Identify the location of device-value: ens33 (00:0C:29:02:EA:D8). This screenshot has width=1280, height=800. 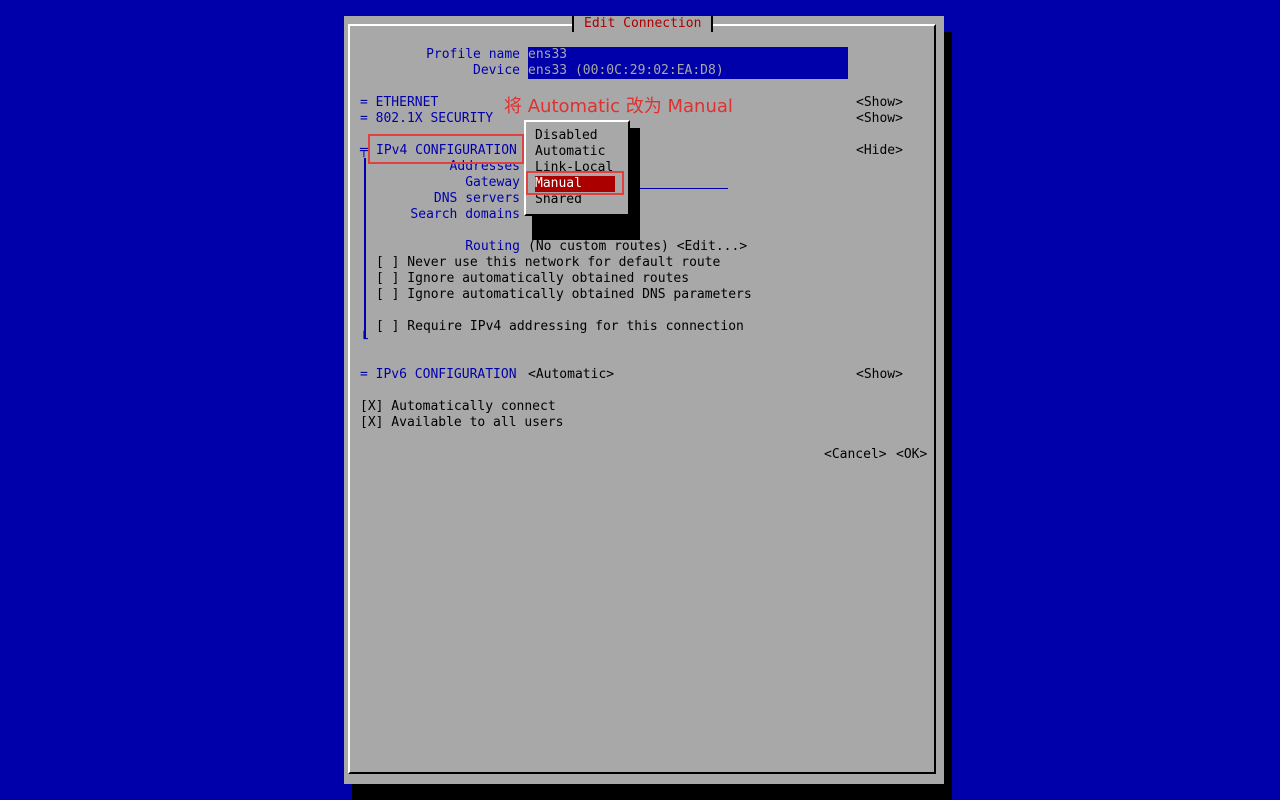
(626, 70).